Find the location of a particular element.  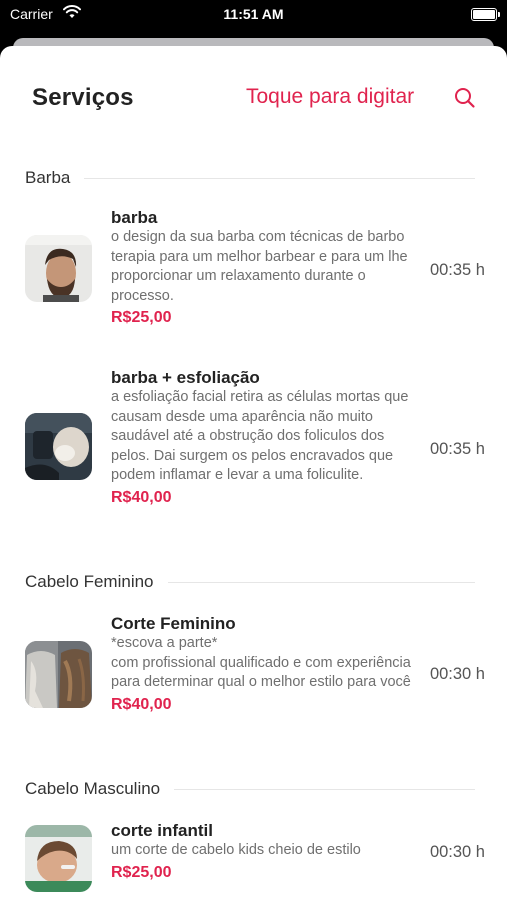

section-header-cabelo-feminino: Cabelo Feminino is located at coordinates (250, 582).